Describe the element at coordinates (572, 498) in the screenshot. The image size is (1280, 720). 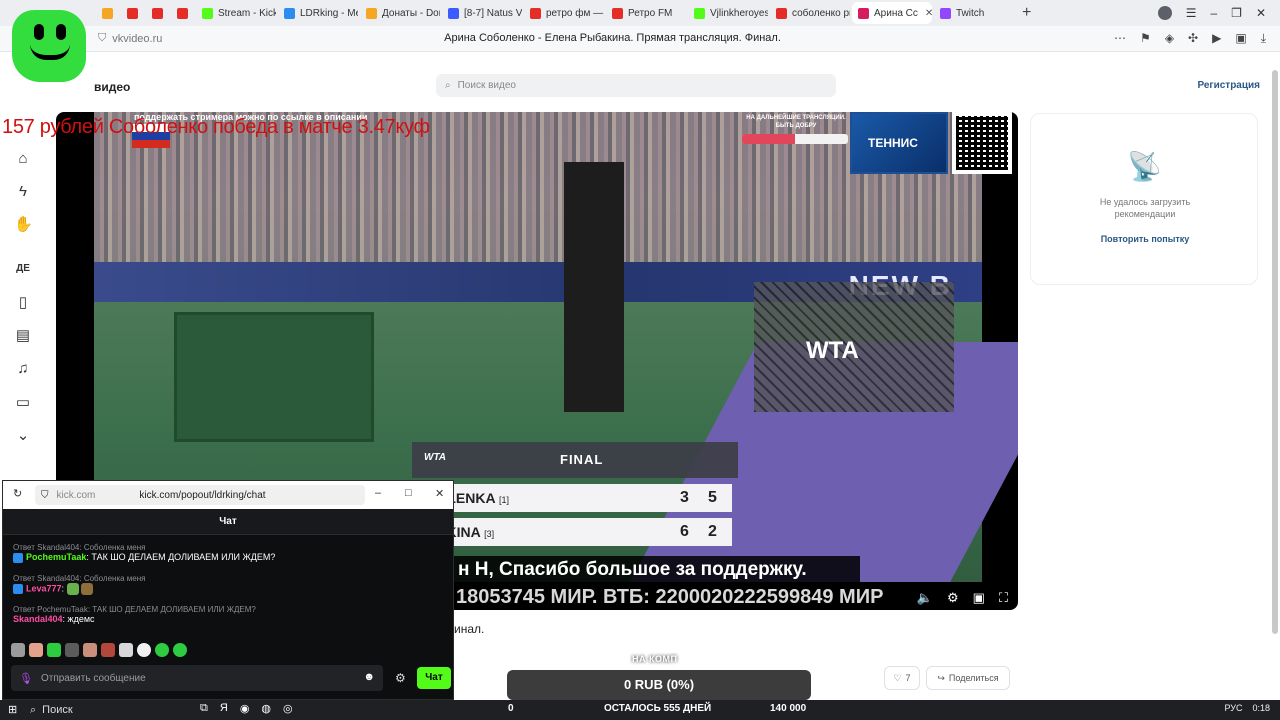
I see `score-row: ABALENKA [1] 3 5` at that location.